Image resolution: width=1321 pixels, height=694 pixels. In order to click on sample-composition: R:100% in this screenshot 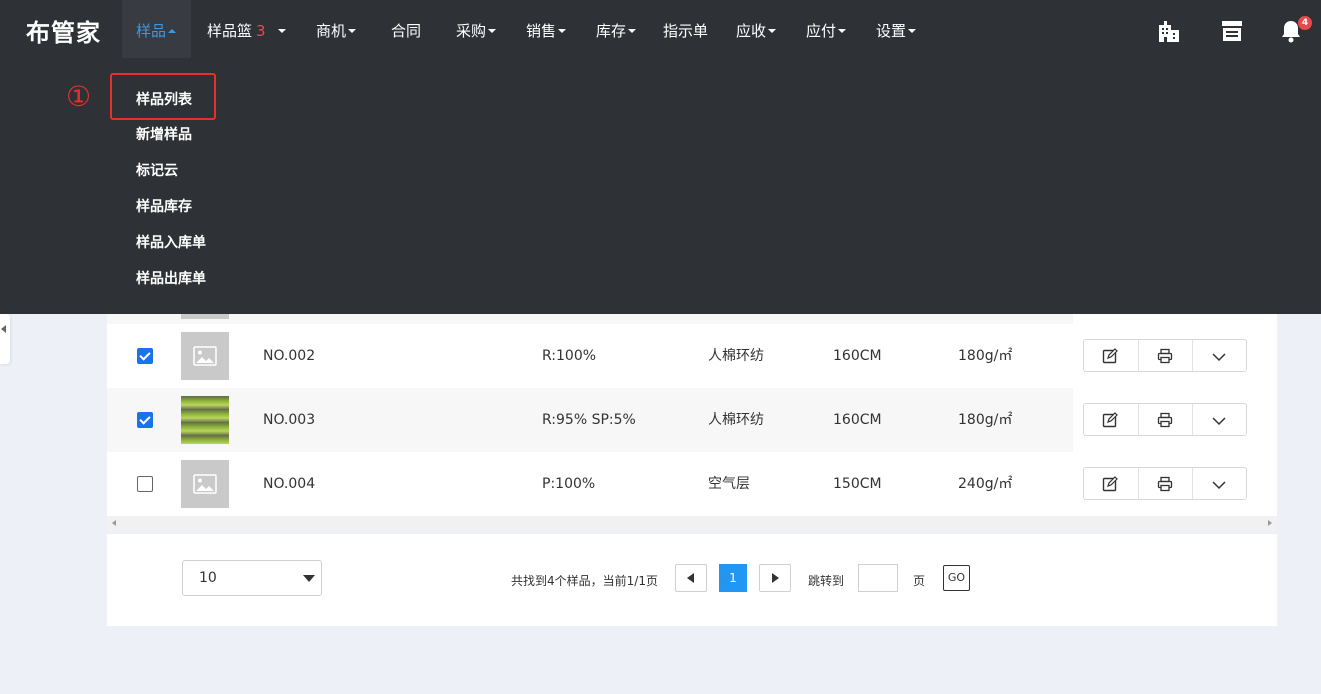, I will do `click(569, 356)`.